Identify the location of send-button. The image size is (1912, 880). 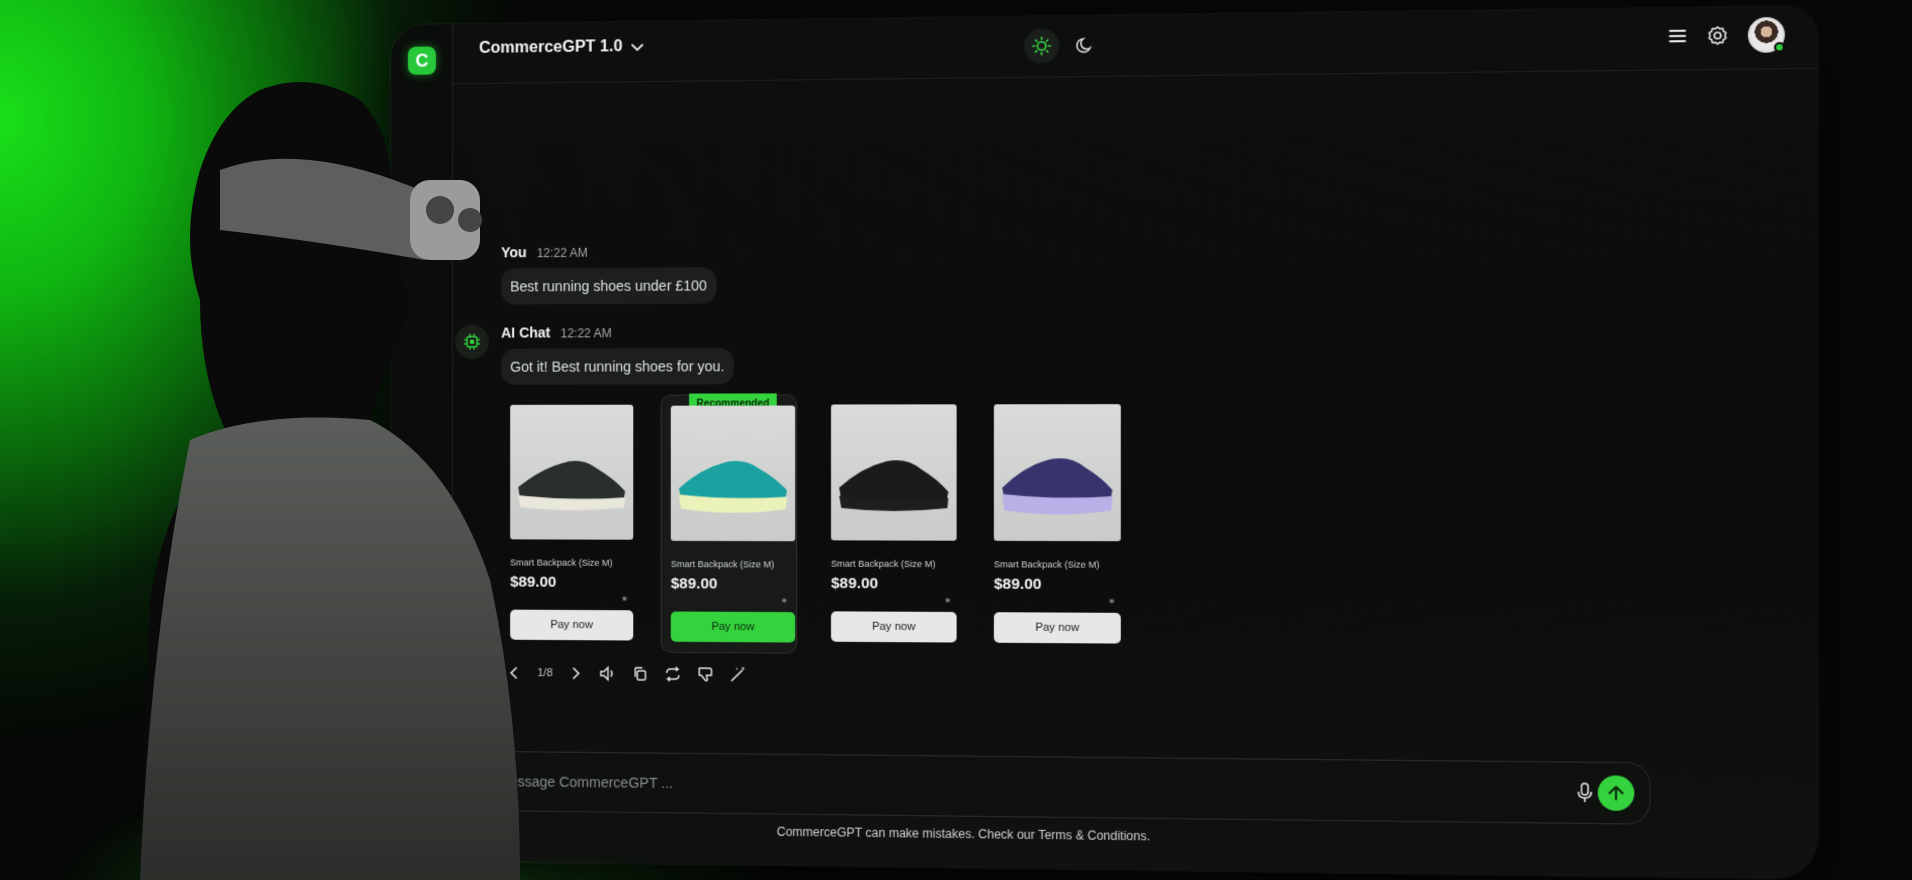
(1616, 793).